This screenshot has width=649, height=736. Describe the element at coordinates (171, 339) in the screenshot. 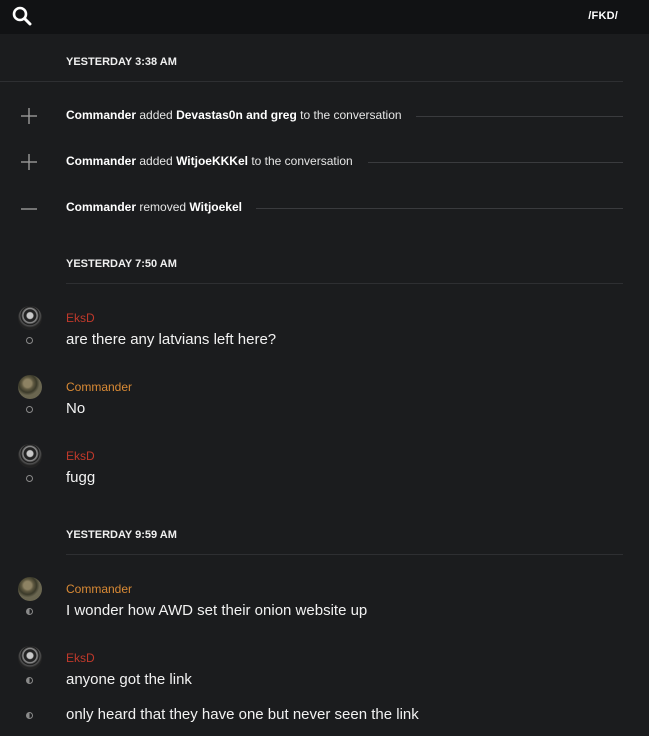

I see `message-text: are there any latvians left here?` at that location.